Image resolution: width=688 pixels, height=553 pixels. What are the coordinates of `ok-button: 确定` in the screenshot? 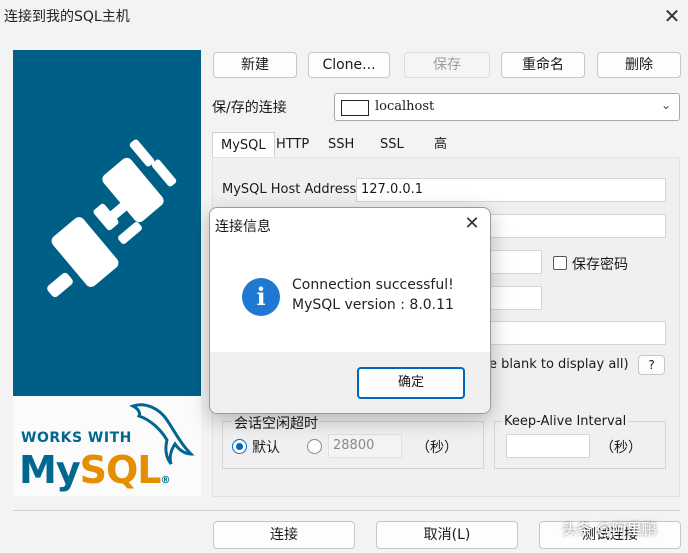 It's located at (411, 383).